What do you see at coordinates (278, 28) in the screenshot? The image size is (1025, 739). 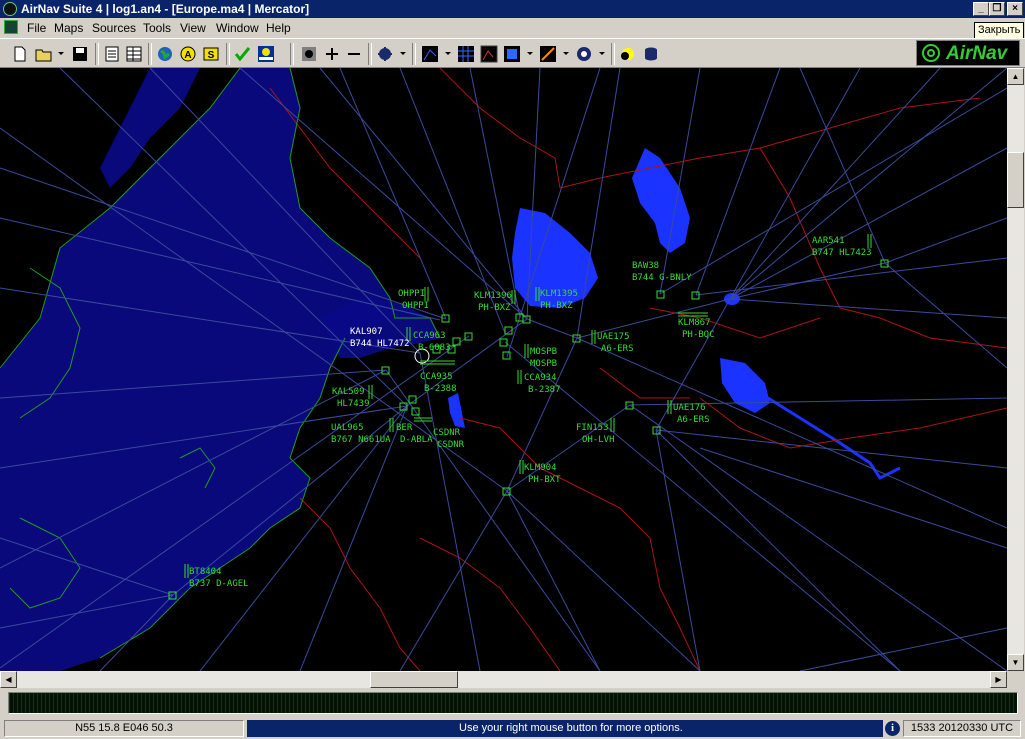 I see `menu-help: Help` at bounding box center [278, 28].